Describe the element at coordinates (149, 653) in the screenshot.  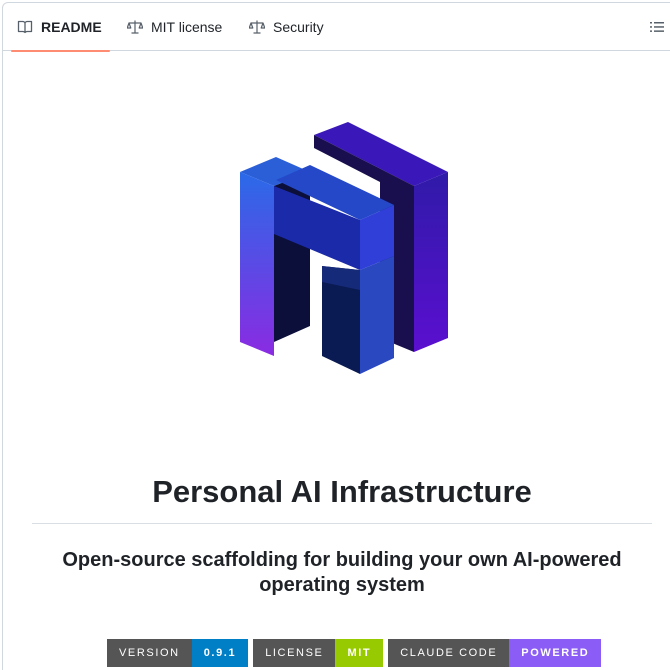
I see `version-badge-label: VERSION` at that location.